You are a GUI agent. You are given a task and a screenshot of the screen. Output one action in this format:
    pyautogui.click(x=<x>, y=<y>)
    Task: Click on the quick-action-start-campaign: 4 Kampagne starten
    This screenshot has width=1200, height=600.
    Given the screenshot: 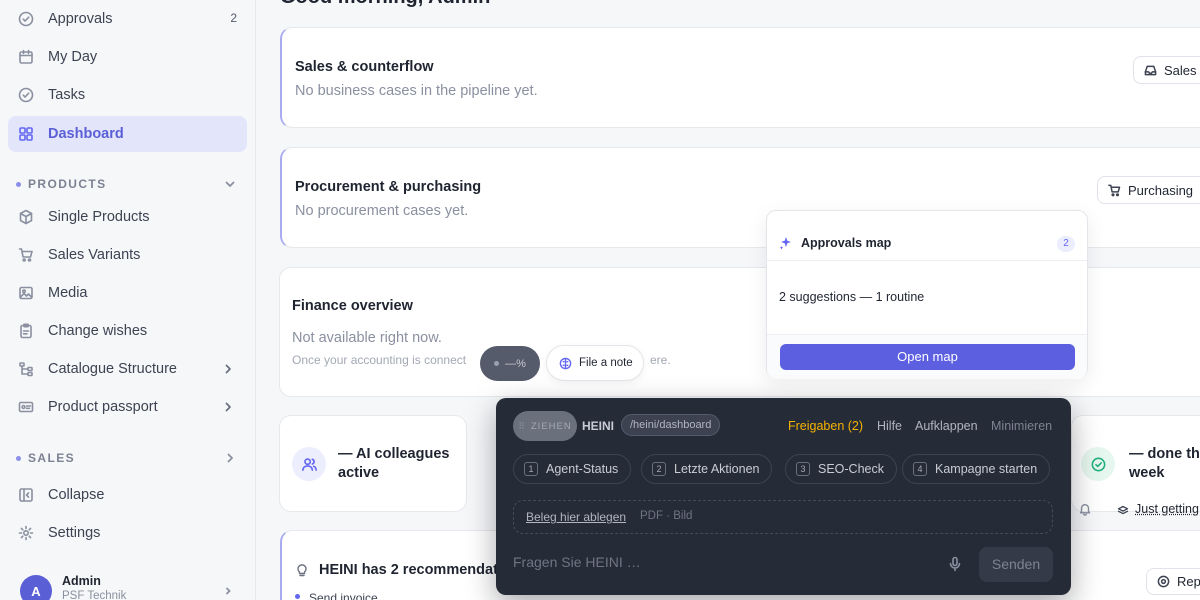 What is the action you would take?
    pyautogui.click(x=976, y=469)
    